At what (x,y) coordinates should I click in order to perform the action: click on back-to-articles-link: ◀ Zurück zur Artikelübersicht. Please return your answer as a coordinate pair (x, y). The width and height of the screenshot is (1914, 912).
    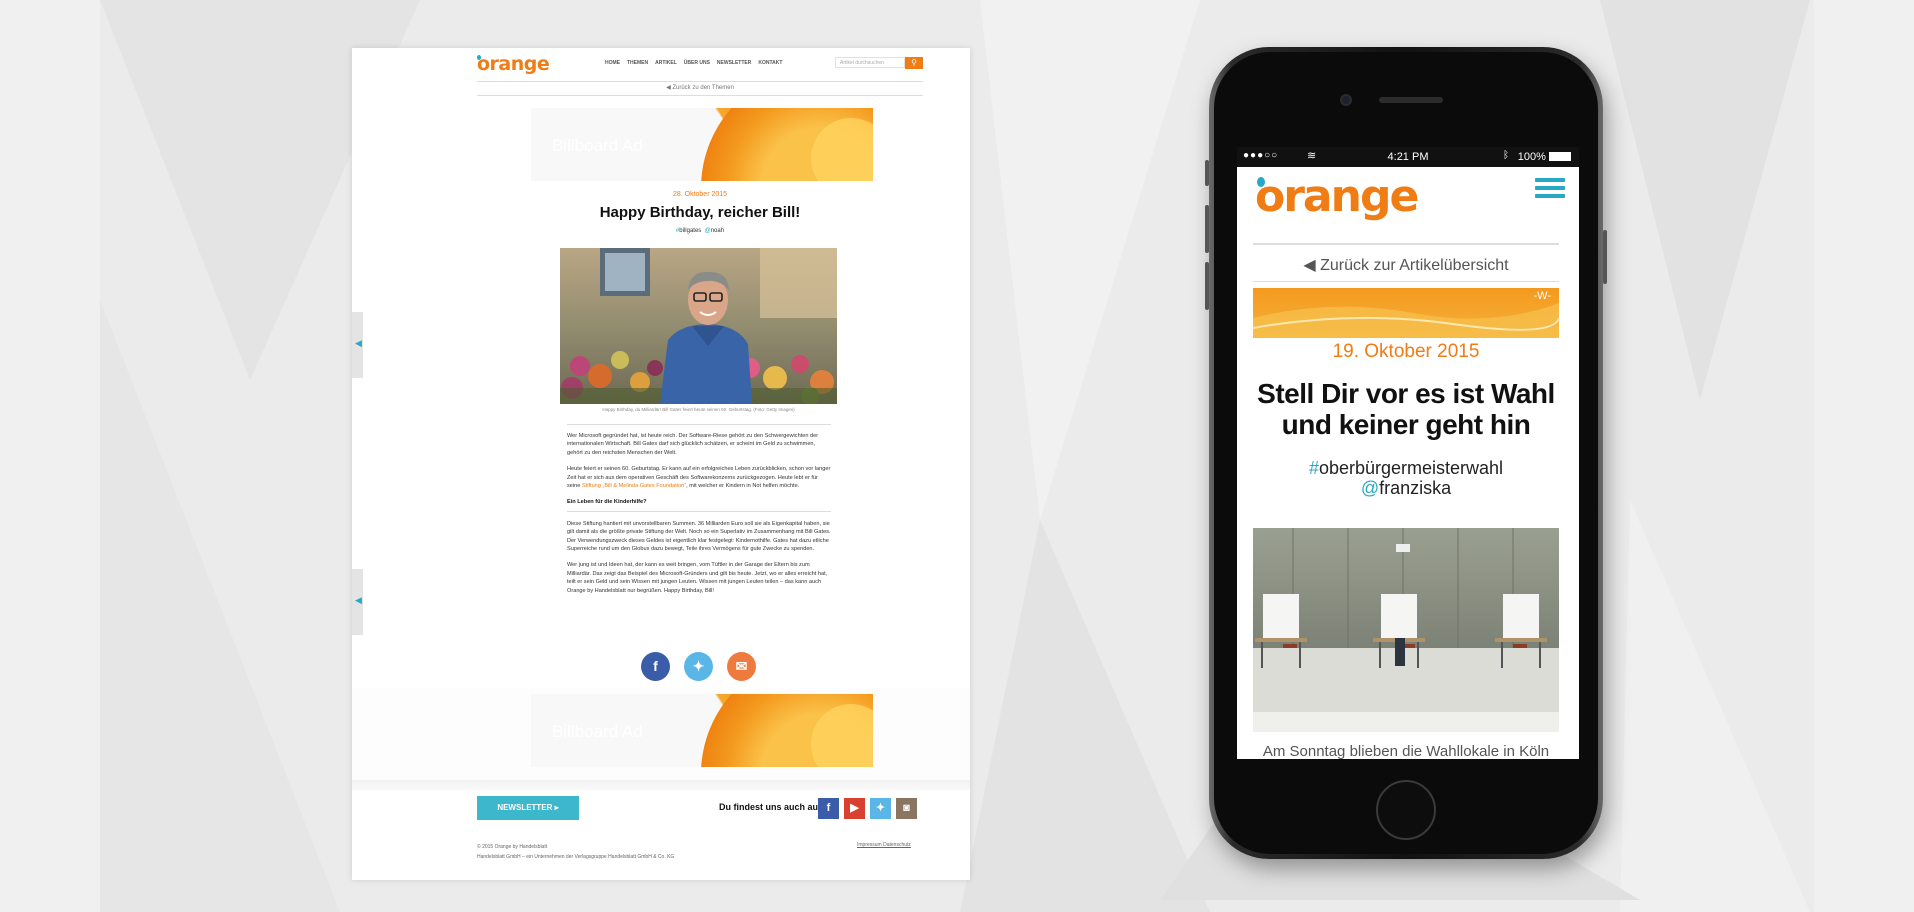
    Looking at the image, I should click on (1406, 265).